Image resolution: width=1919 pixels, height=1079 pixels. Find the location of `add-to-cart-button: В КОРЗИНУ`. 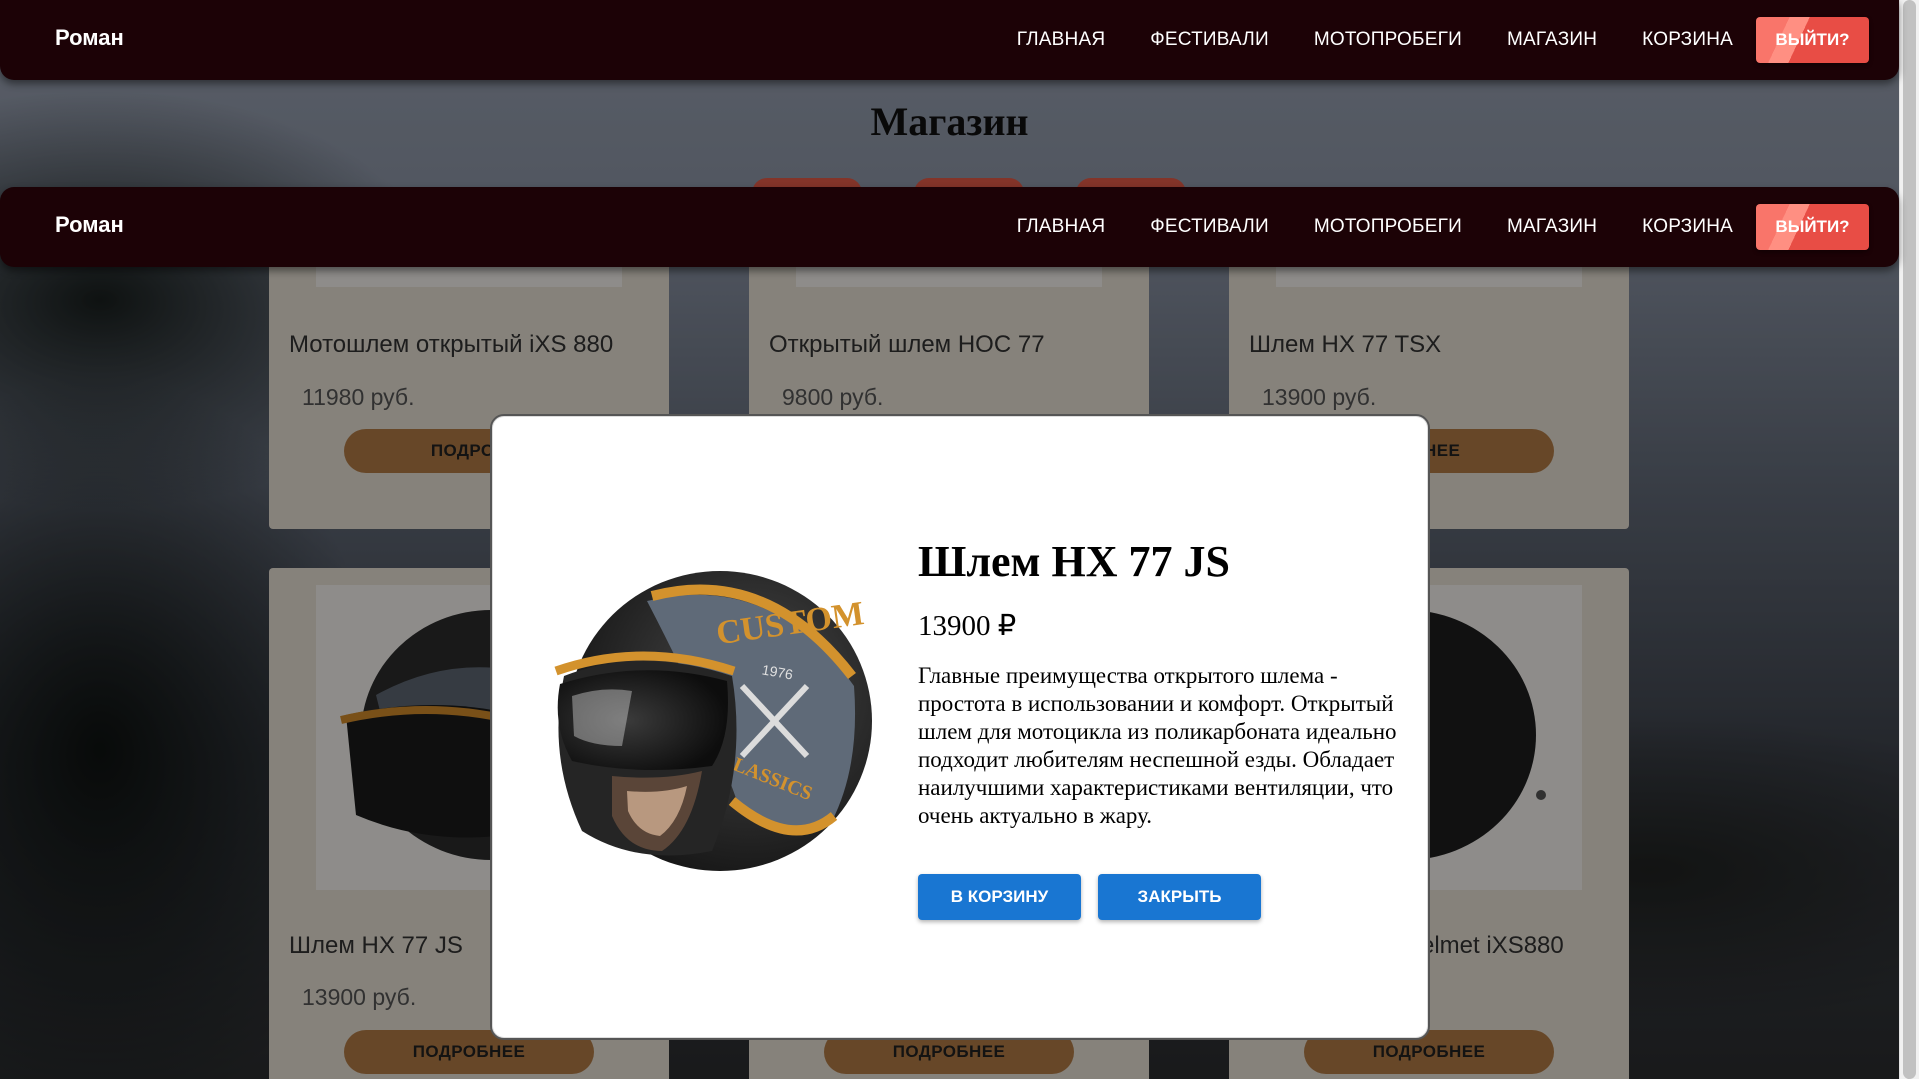

add-to-cart-button: В КОРЗИНУ is located at coordinates (999, 897).